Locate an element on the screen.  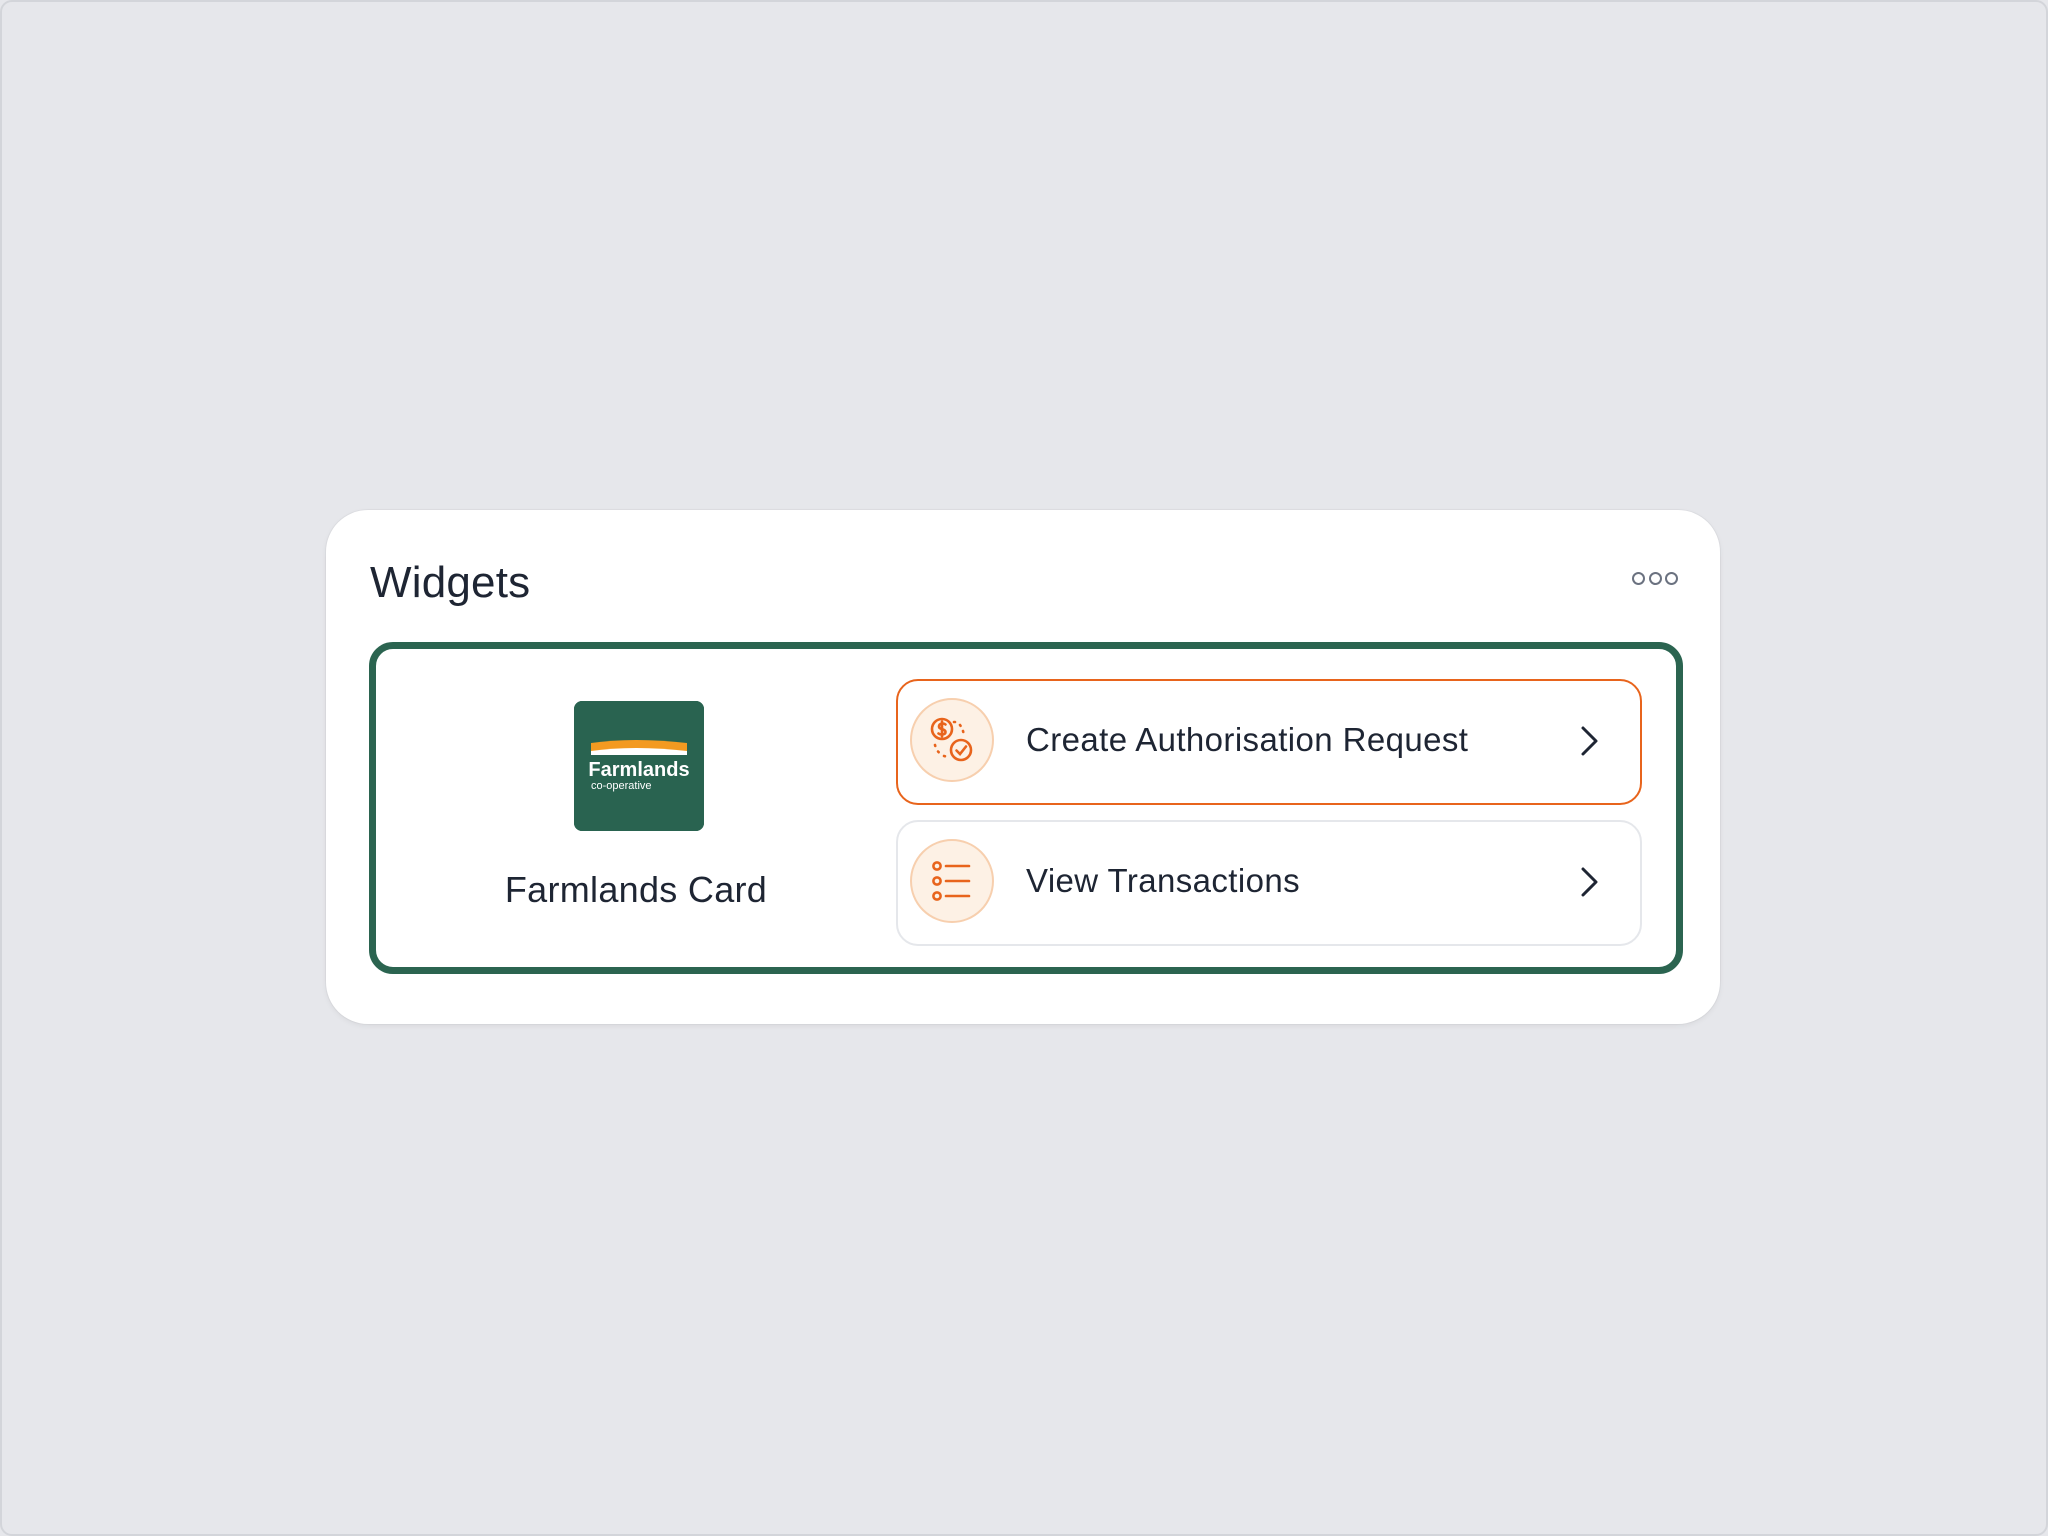
card-brand: Farmlands co-operative Farmlands Card is located at coordinates (636, 808).